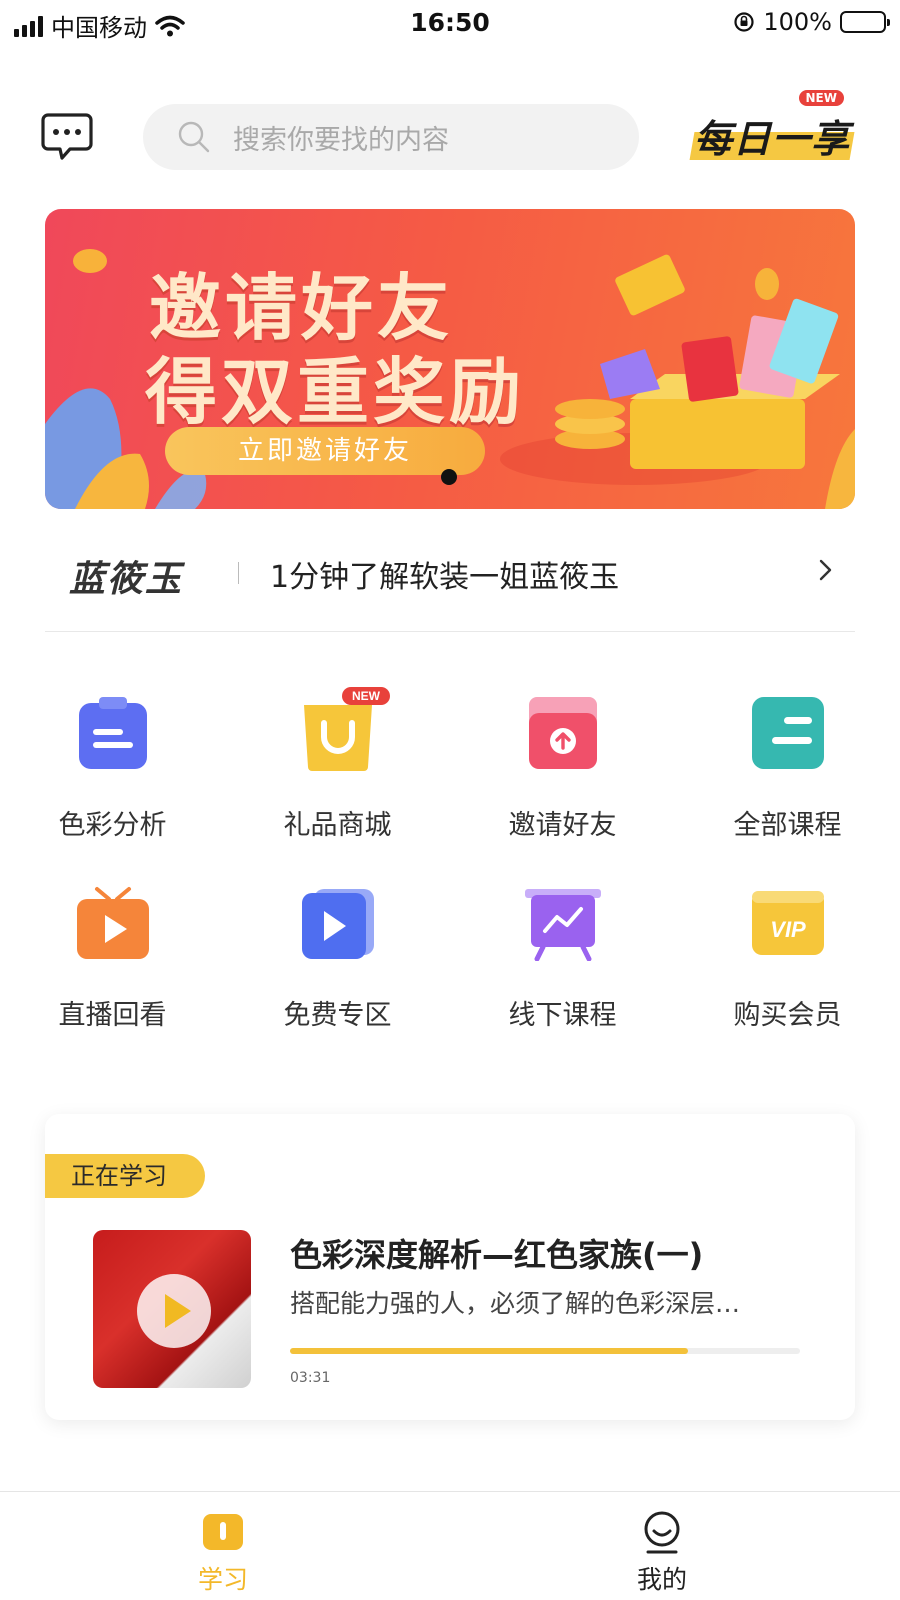 Image resolution: width=900 pixels, height=1600 pixels. I want to click on grid-item-all-courses: 全部课程, so click(787, 775).